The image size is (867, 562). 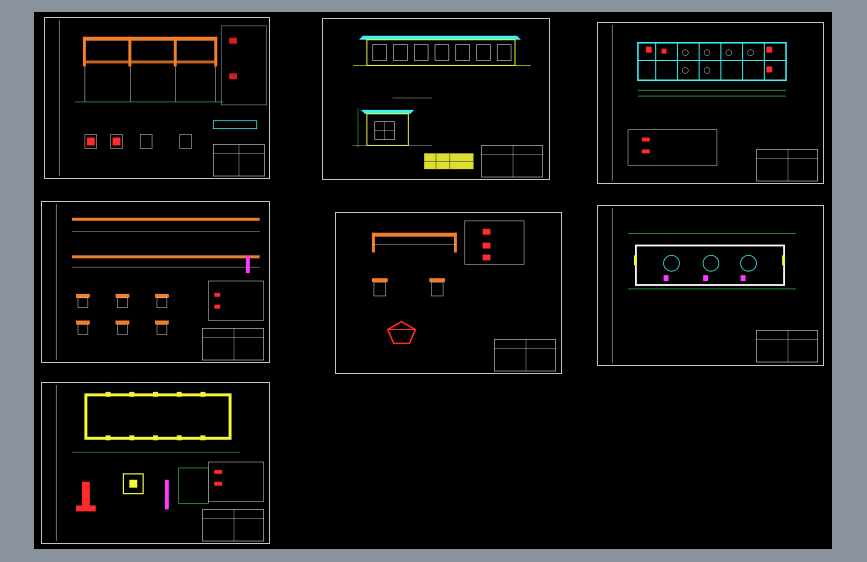 I want to click on floor-slab-plan-drawing, so click(x=714, y=103).